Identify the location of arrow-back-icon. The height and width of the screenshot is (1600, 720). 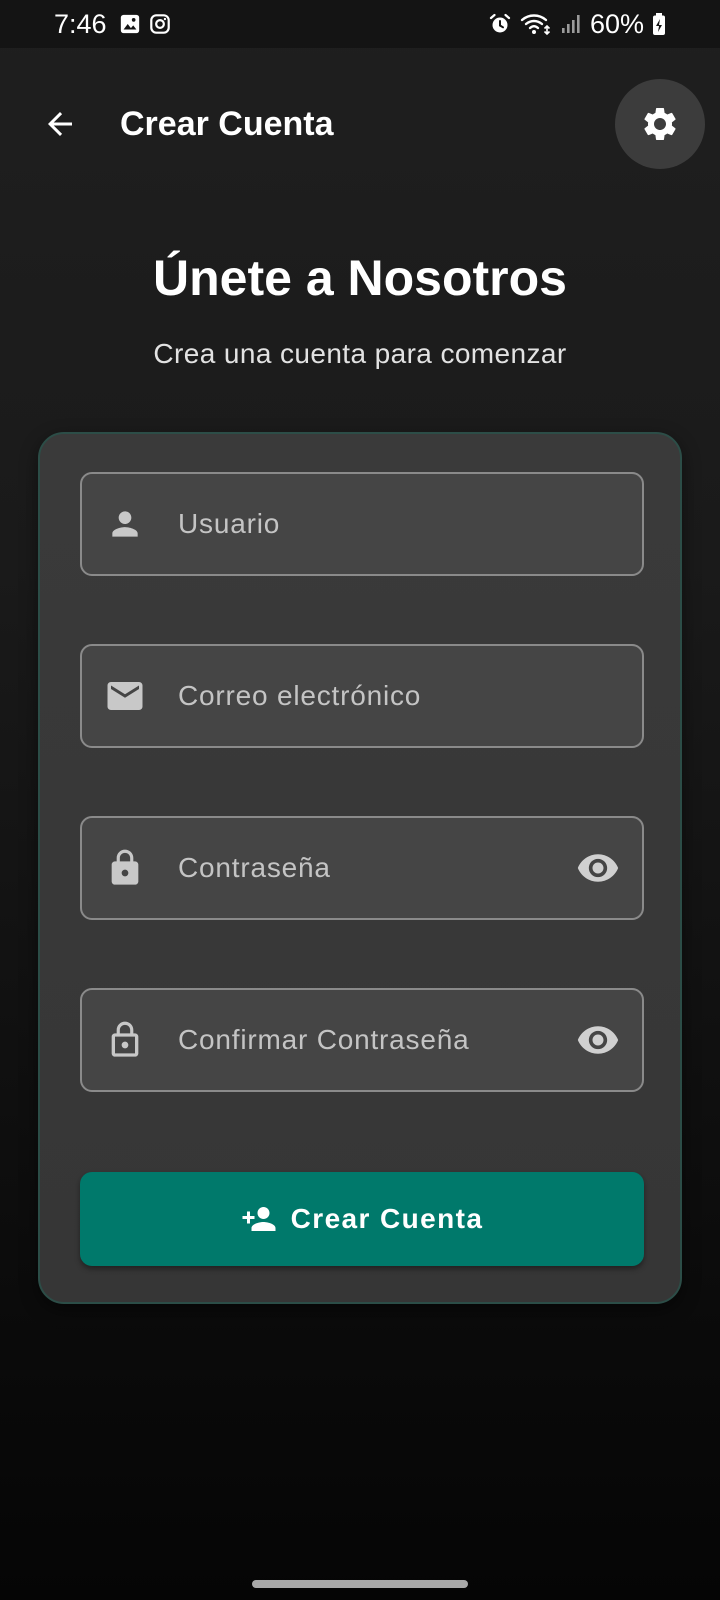
(60, 124).